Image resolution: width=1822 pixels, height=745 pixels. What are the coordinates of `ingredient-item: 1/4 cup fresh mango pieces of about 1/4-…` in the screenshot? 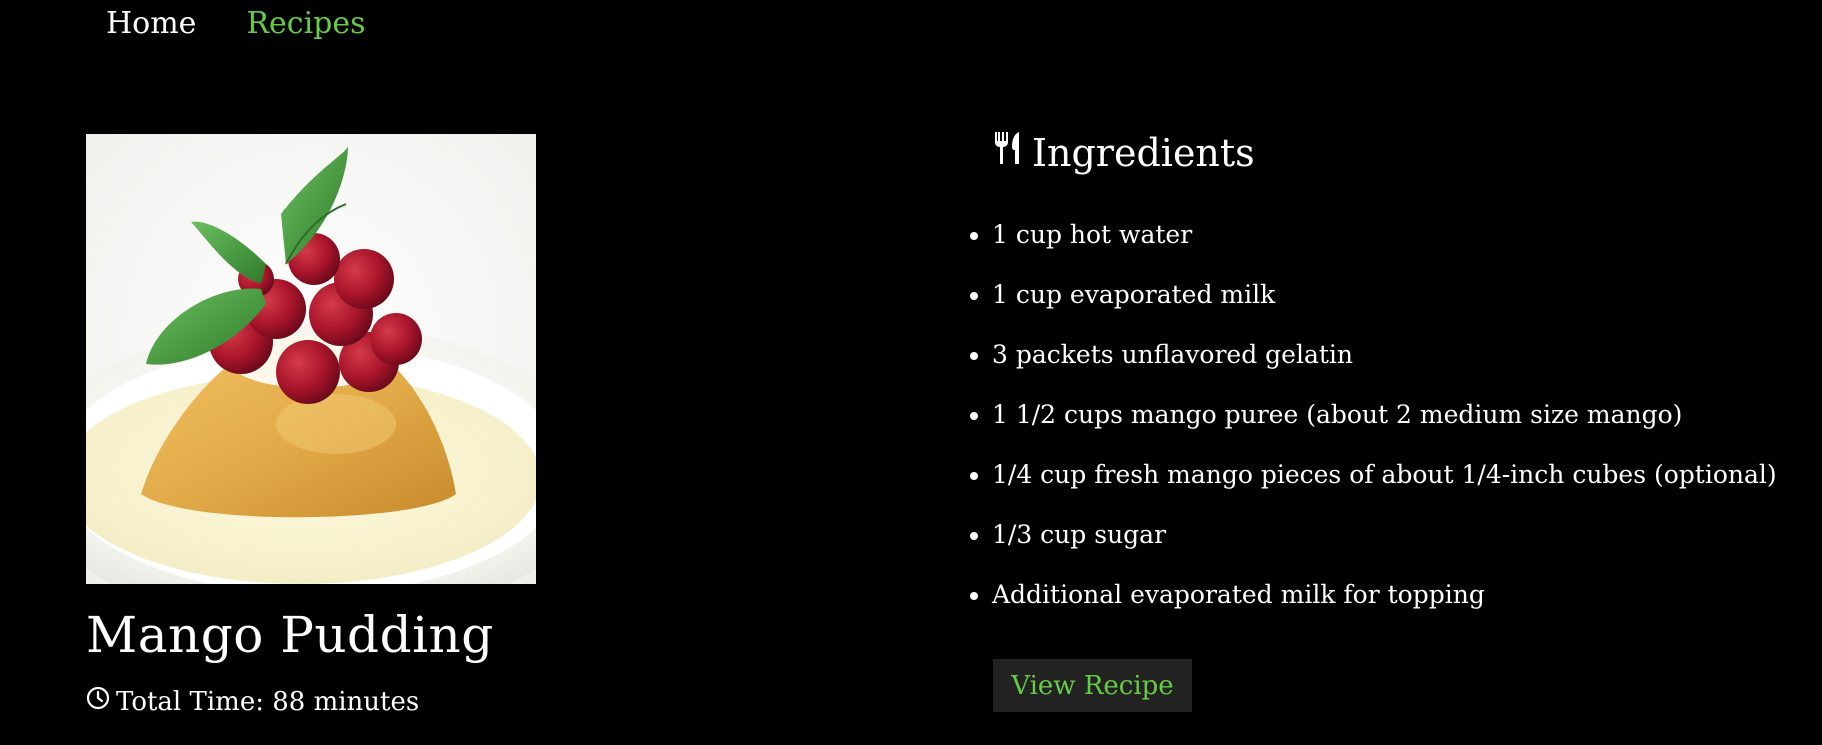 It's located at (1384, 478).